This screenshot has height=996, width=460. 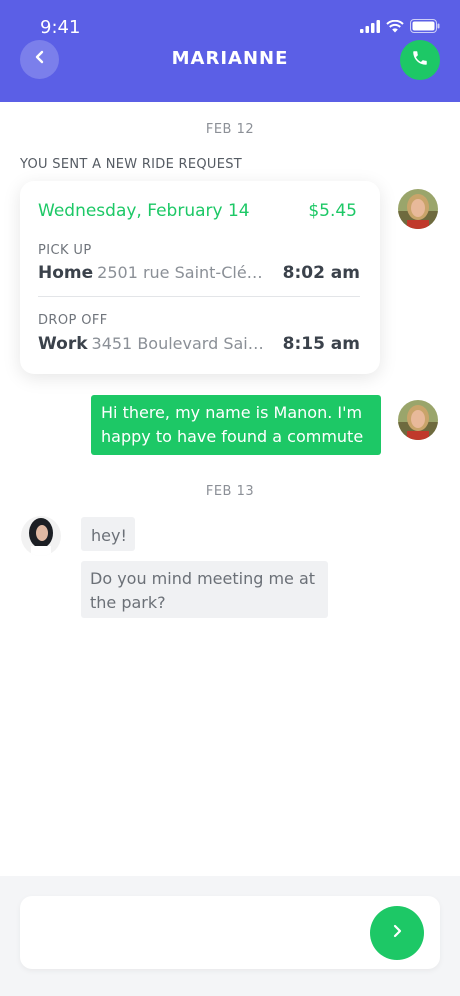 I want to click on incoming-message: hey!, so click(x=108, y=534).